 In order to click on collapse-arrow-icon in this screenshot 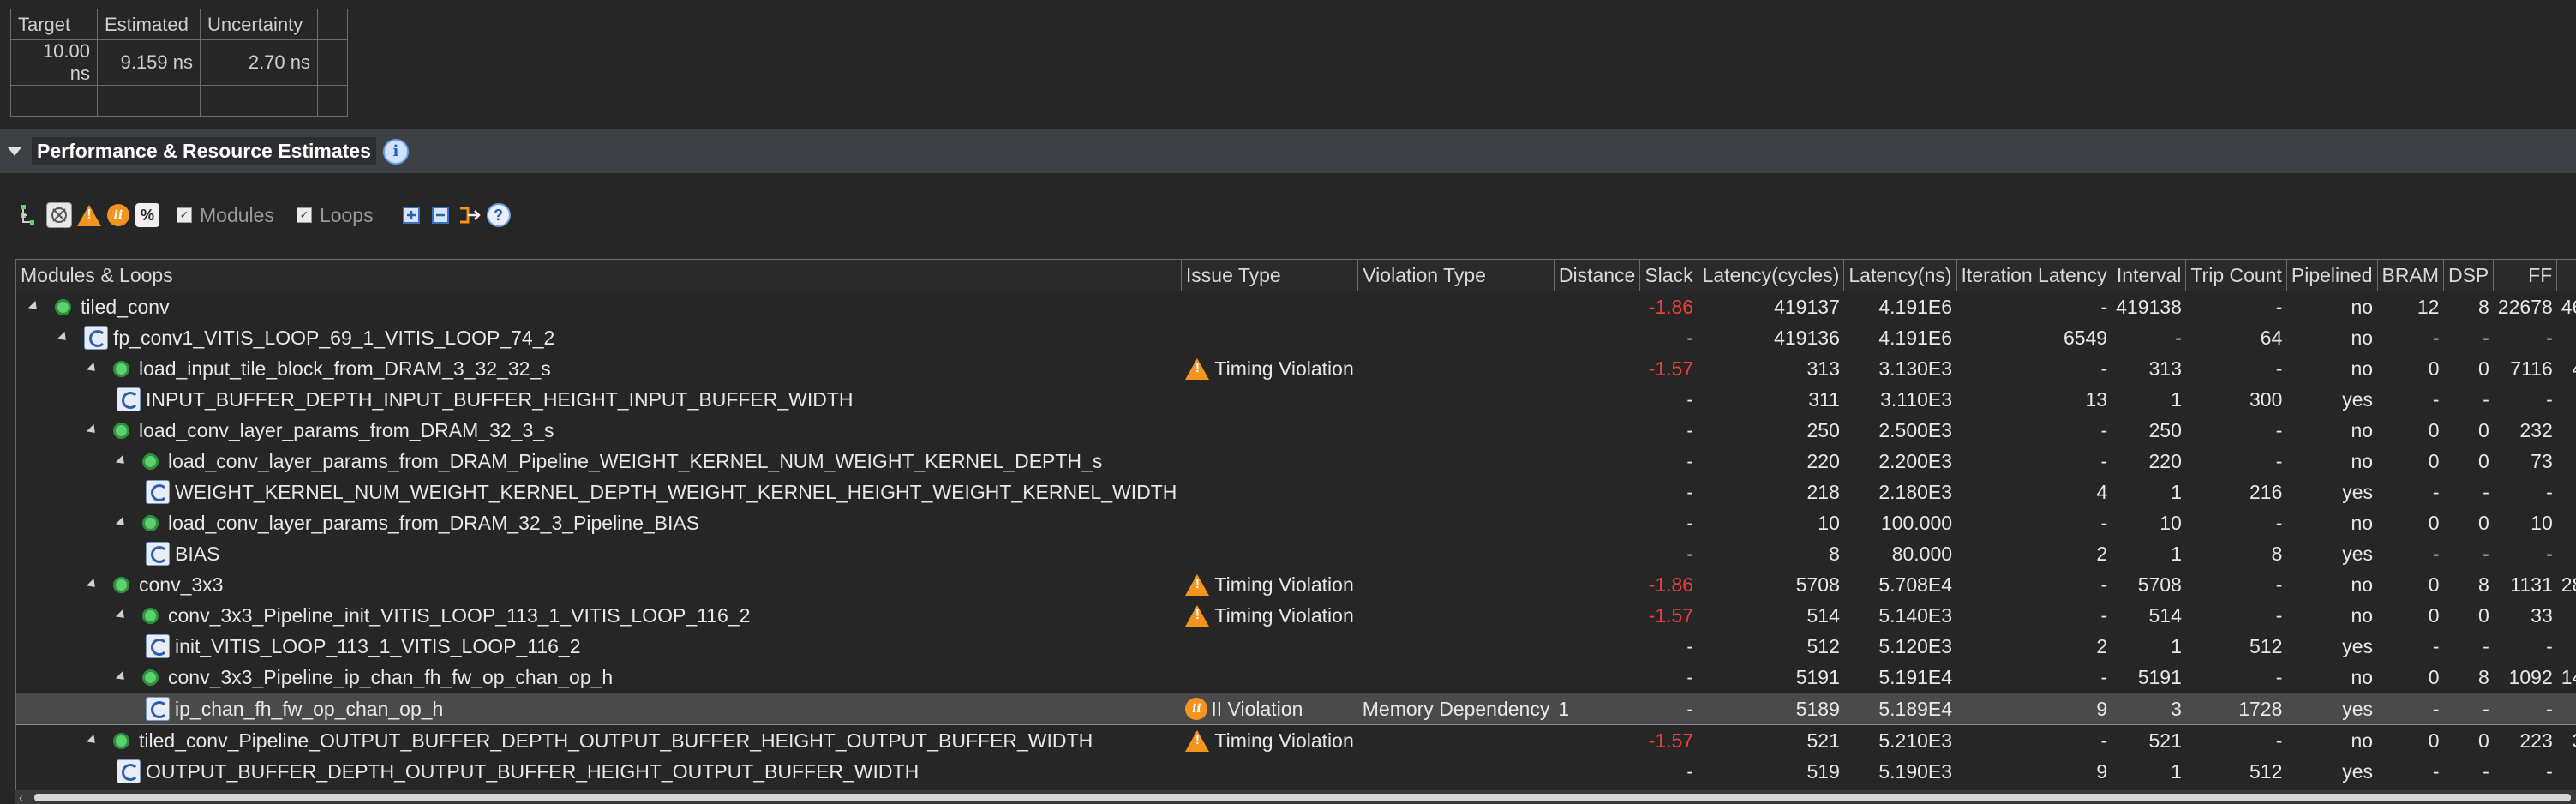, I will do `click(14, 151)`.